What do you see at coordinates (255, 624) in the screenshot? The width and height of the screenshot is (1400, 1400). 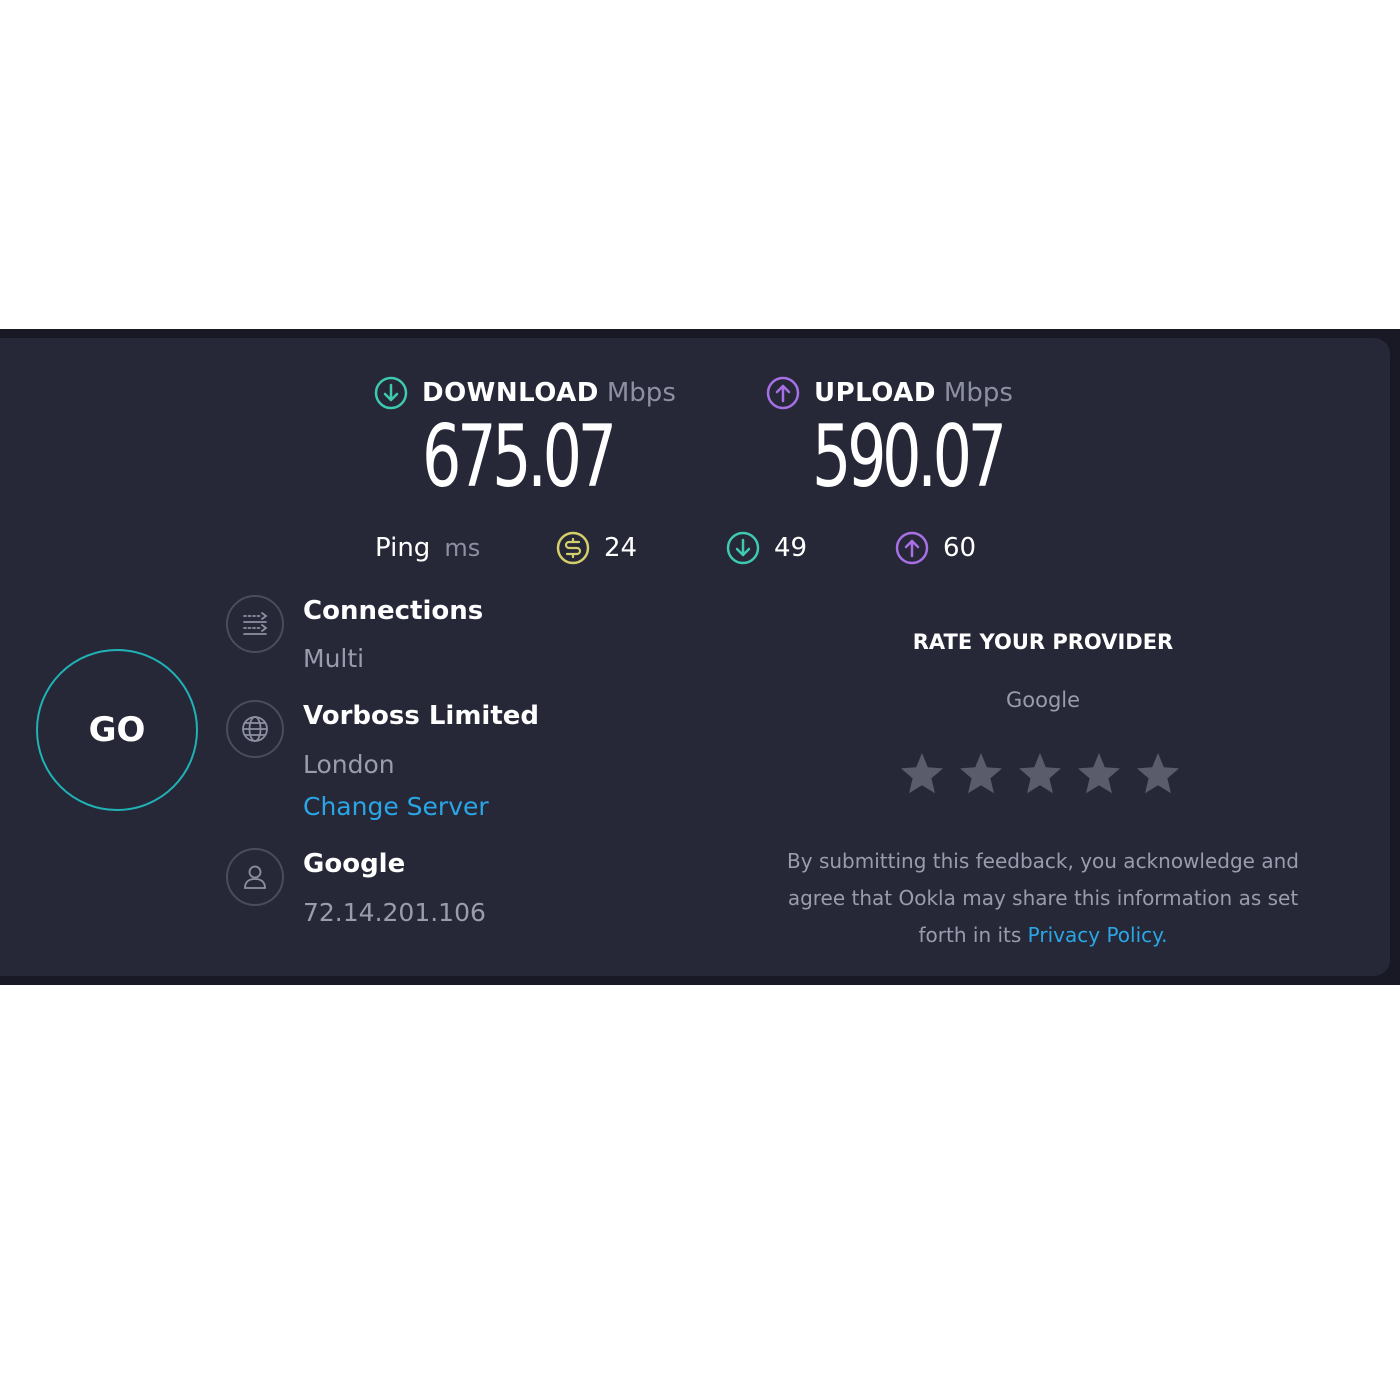 I see `connections-icon` at bounding box center [255, 624].